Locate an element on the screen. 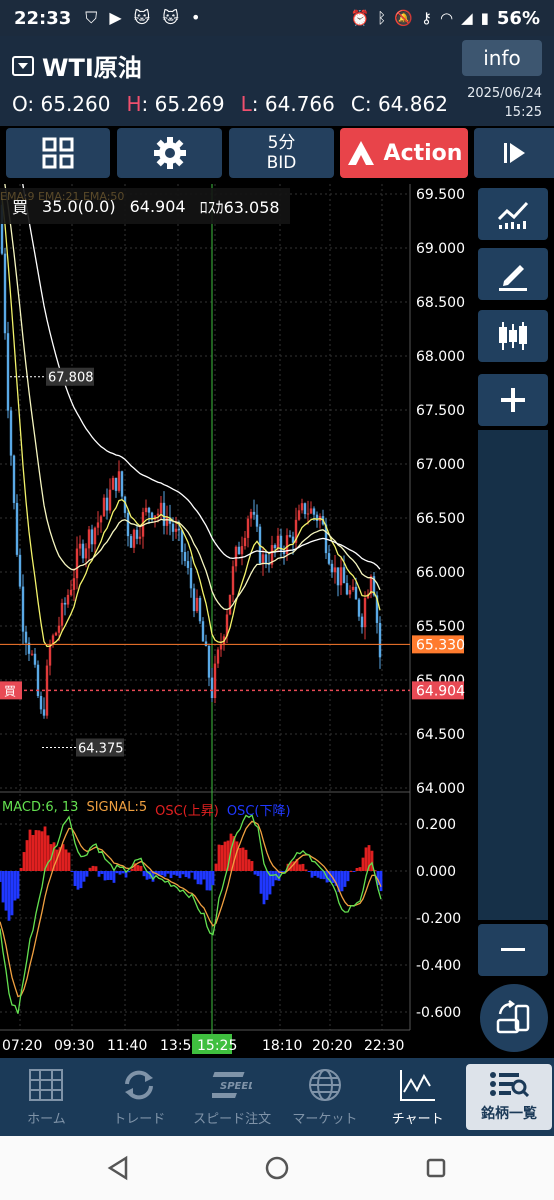  price-axis-label: 65.500 is located at coordinates (440, 627).